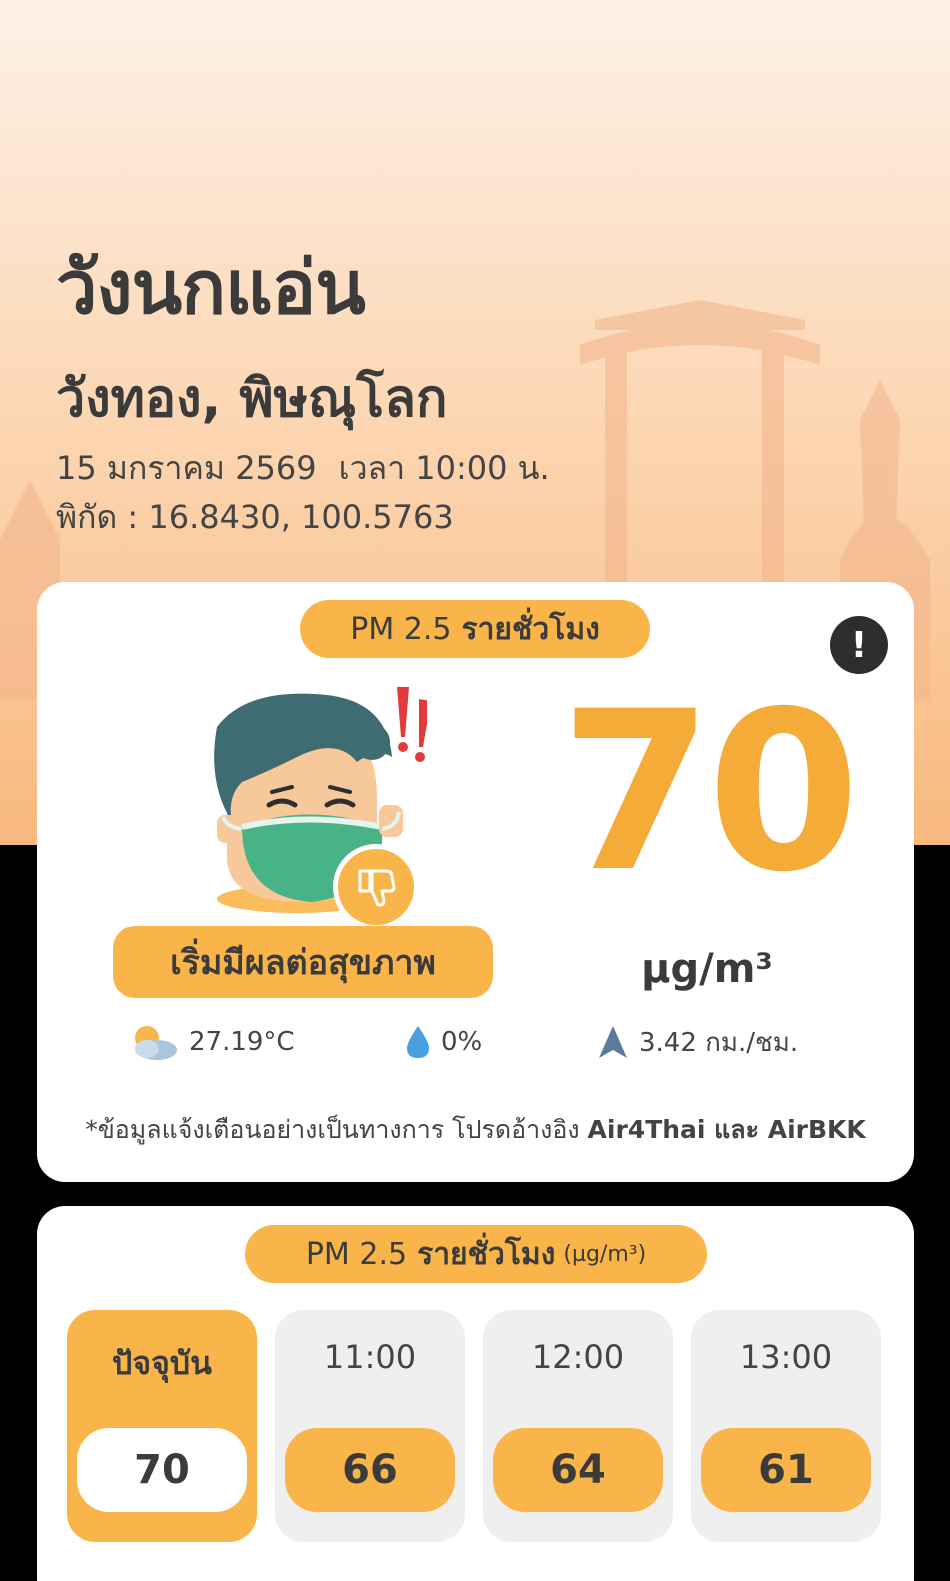 The image size is (950, 1581). I want to click on temperature-text: 27.19°C, so click(242, 1042).